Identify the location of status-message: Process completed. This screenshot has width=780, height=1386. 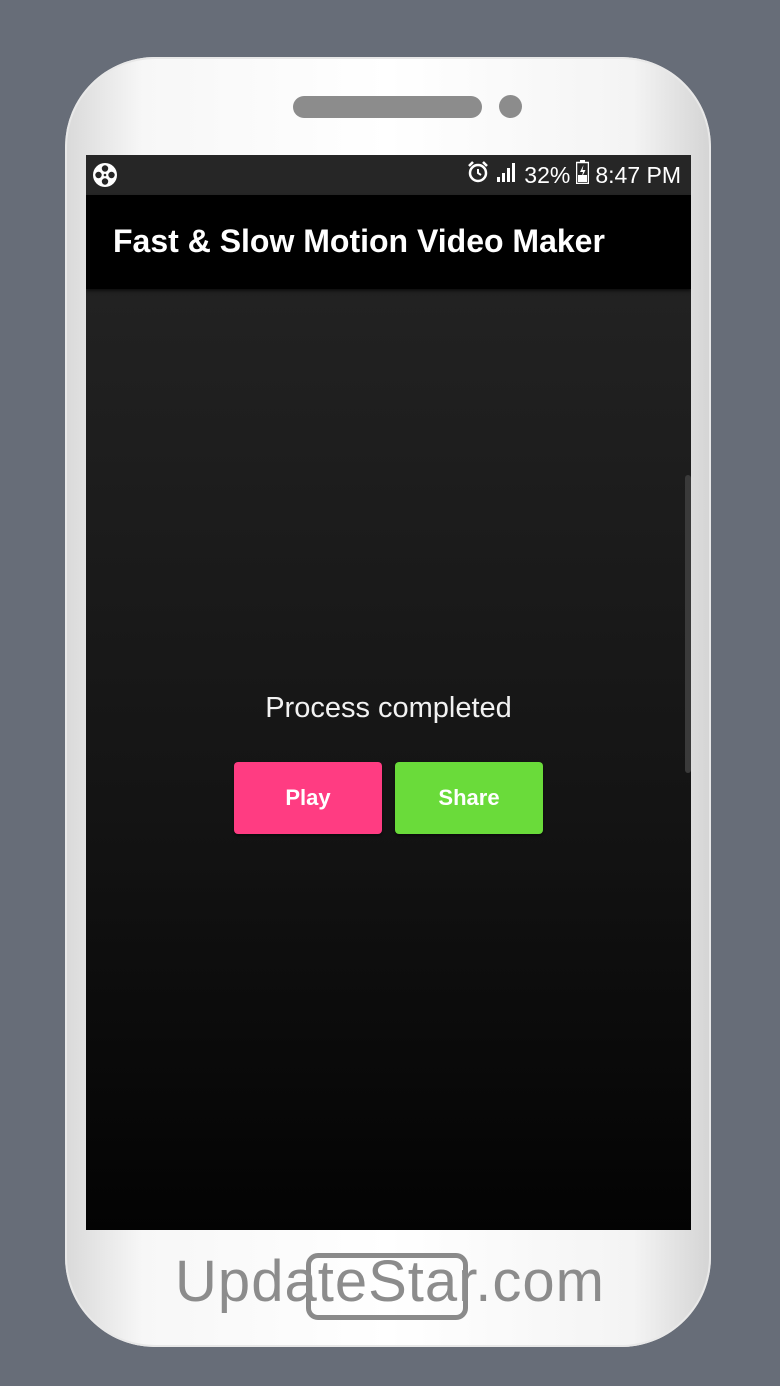
(388, 708).